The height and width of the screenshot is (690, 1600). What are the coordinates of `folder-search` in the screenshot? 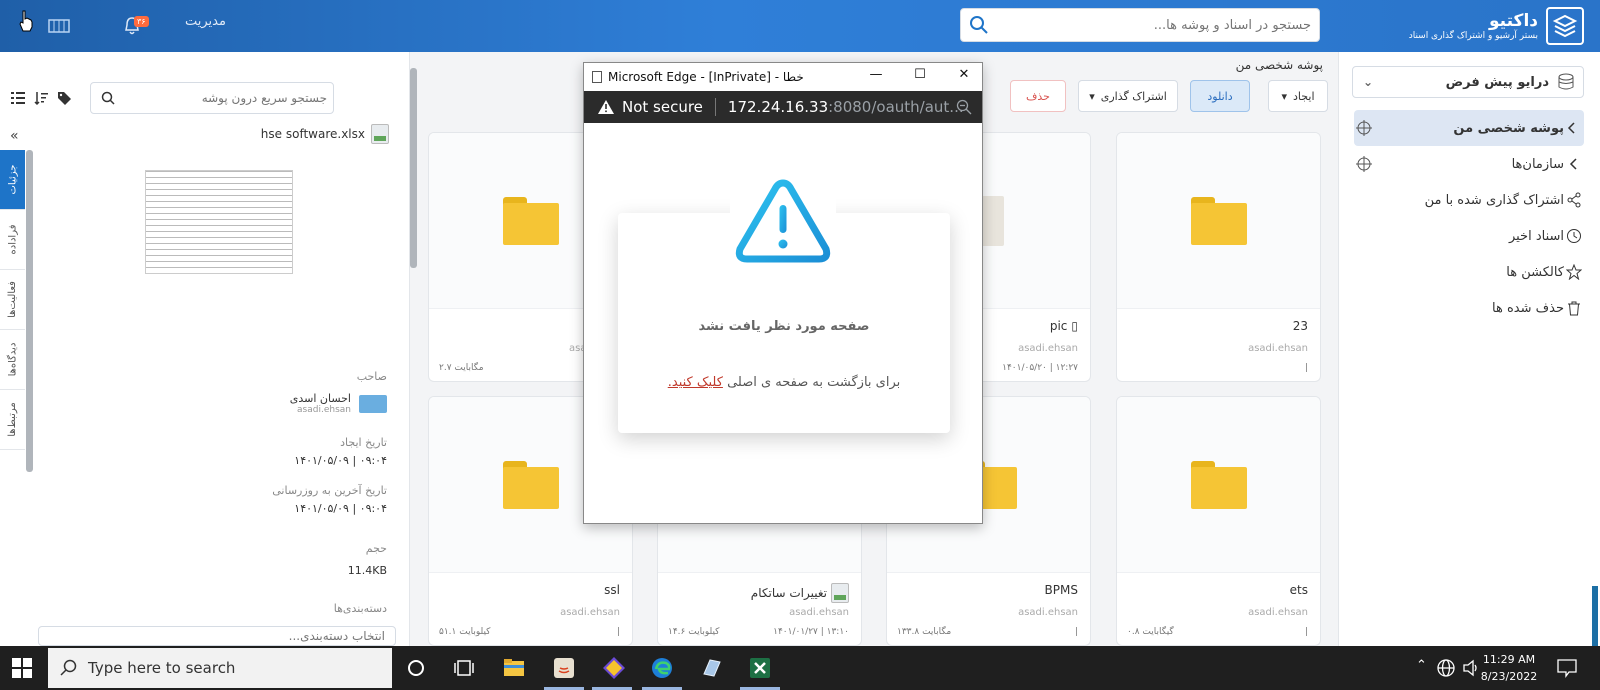 It's located at (212, 98).